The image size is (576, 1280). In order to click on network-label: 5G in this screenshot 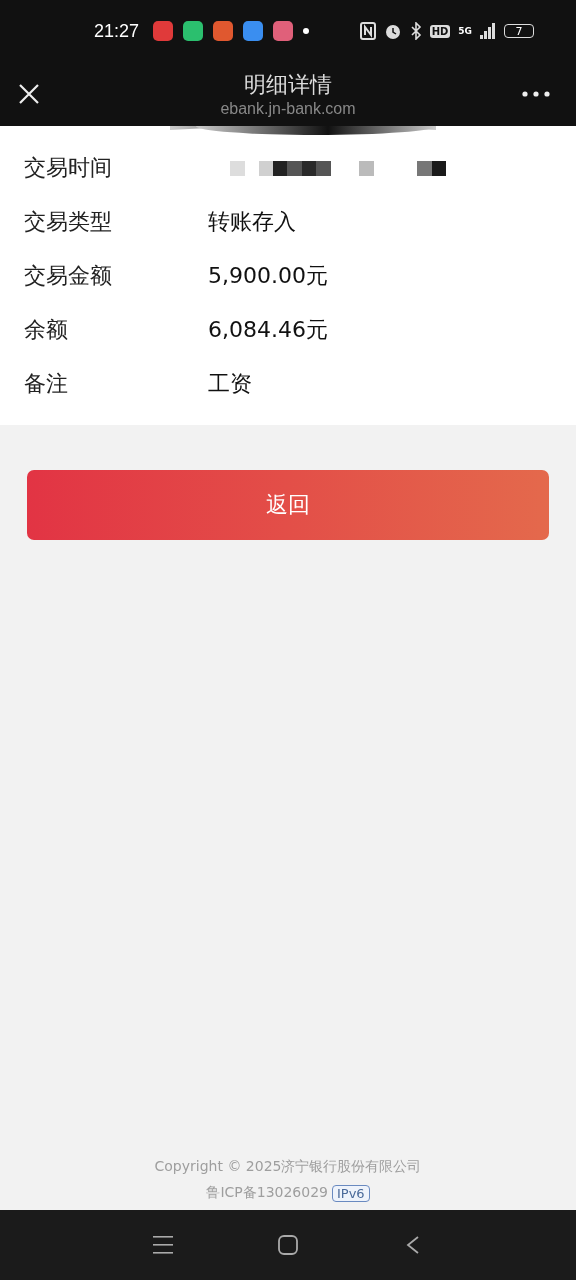, I will do `click(465, 31)`.